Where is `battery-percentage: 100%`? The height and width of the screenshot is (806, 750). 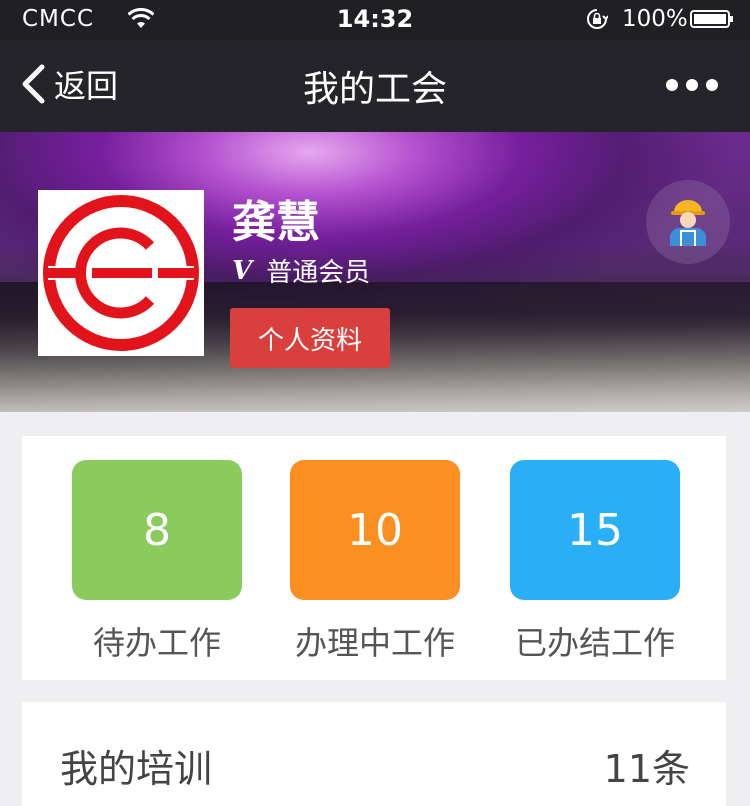 battery-percentage: 100% is located at coordinates (655, 19).